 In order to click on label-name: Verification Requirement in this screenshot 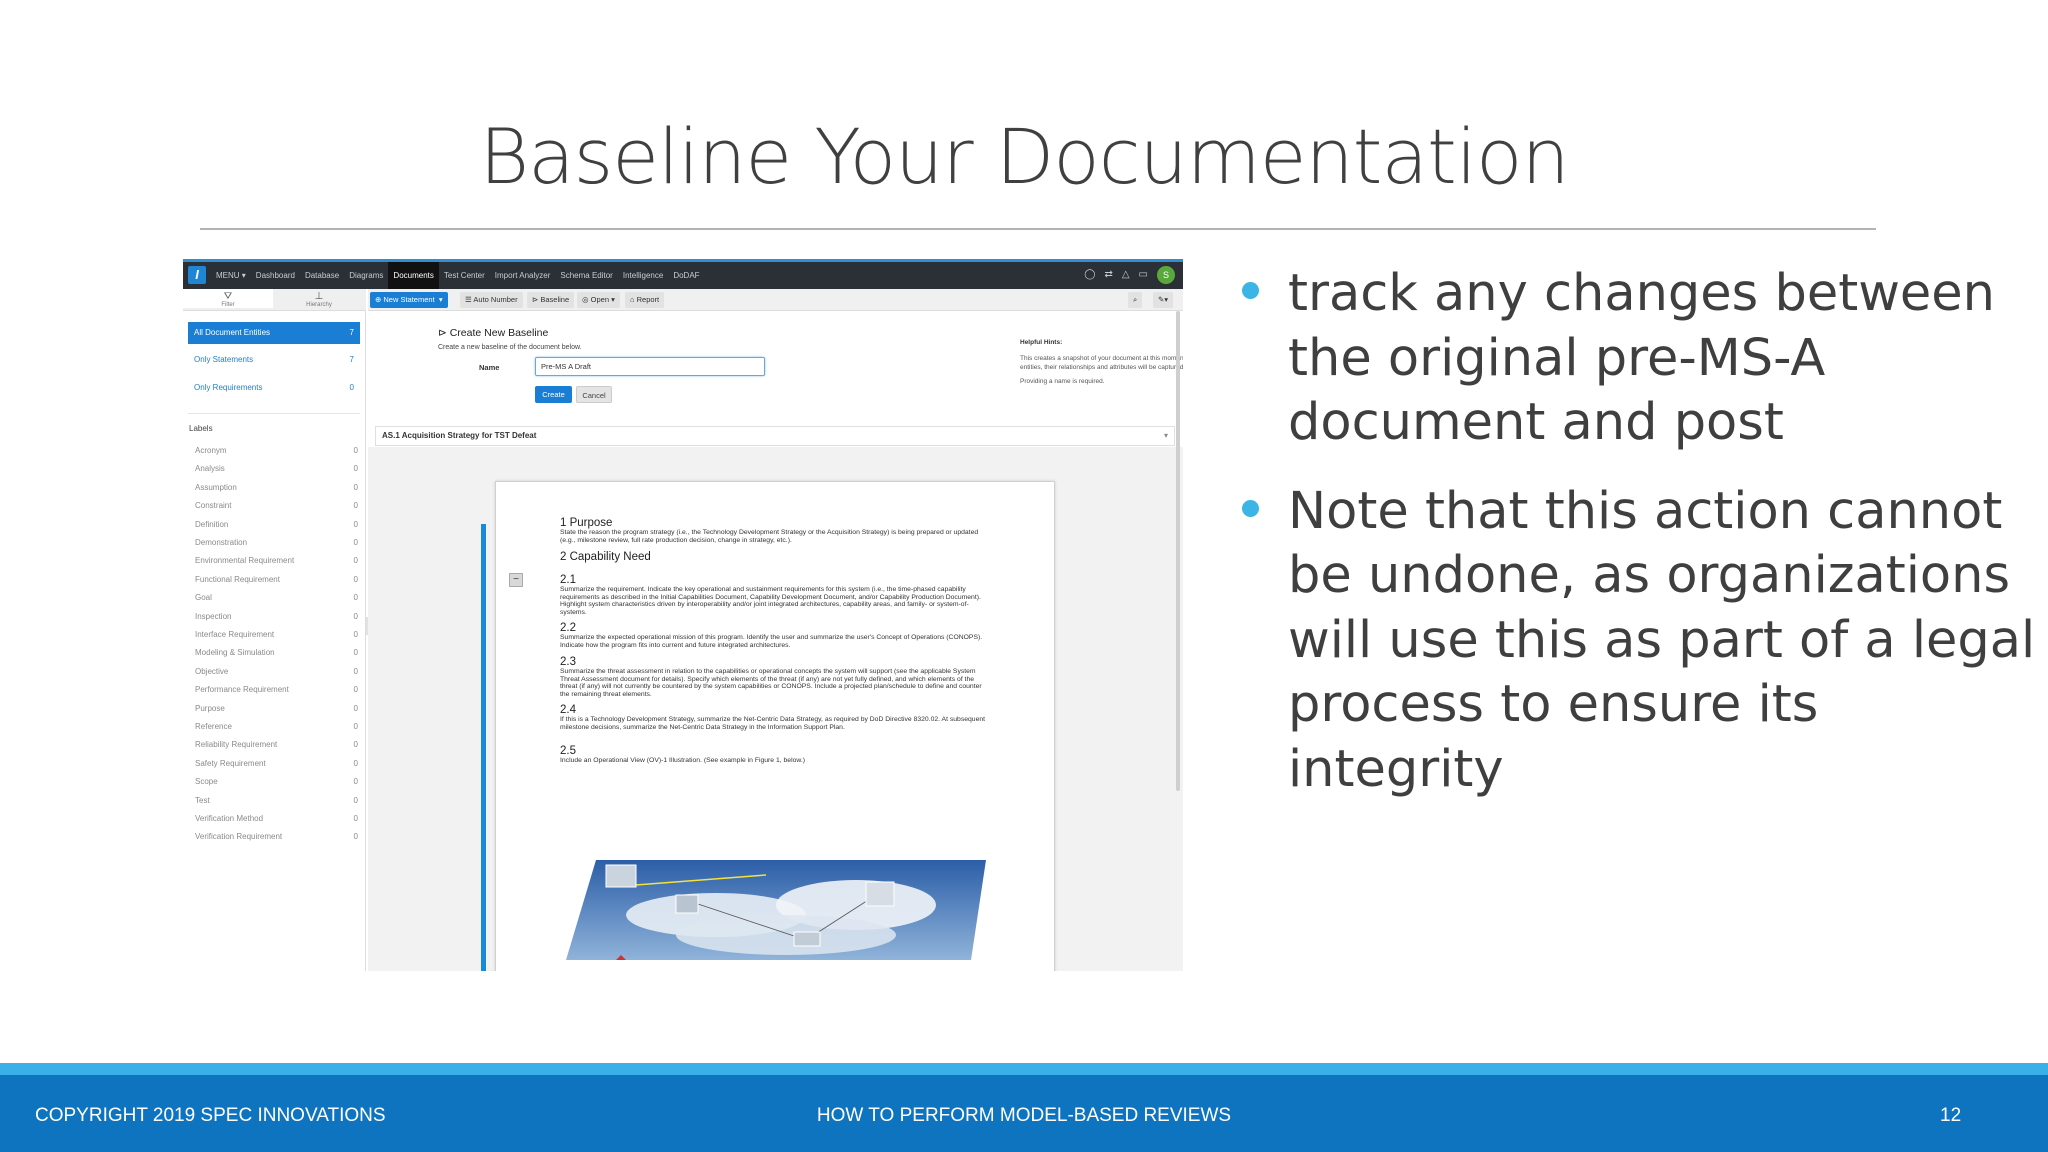, I will do `click(239, 837)`.